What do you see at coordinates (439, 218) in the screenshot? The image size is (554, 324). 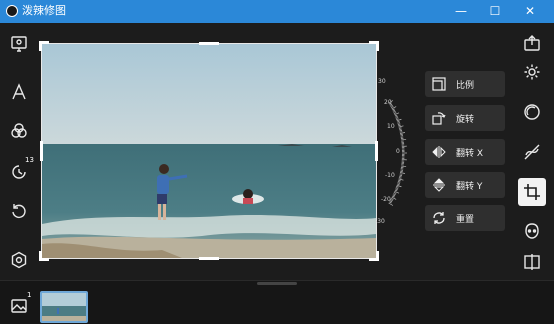 I see `reset-icon` at bounding box center [439, 218].